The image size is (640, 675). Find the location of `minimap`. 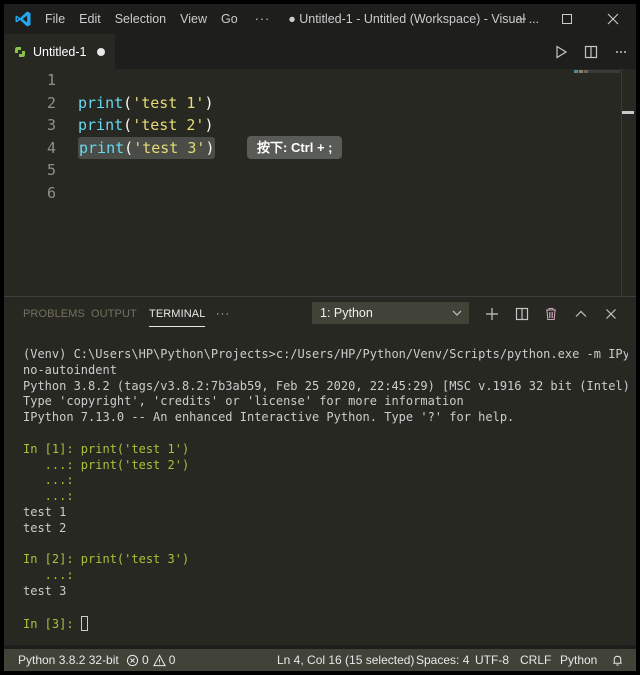

minimap is located at coordinates (597, 71).